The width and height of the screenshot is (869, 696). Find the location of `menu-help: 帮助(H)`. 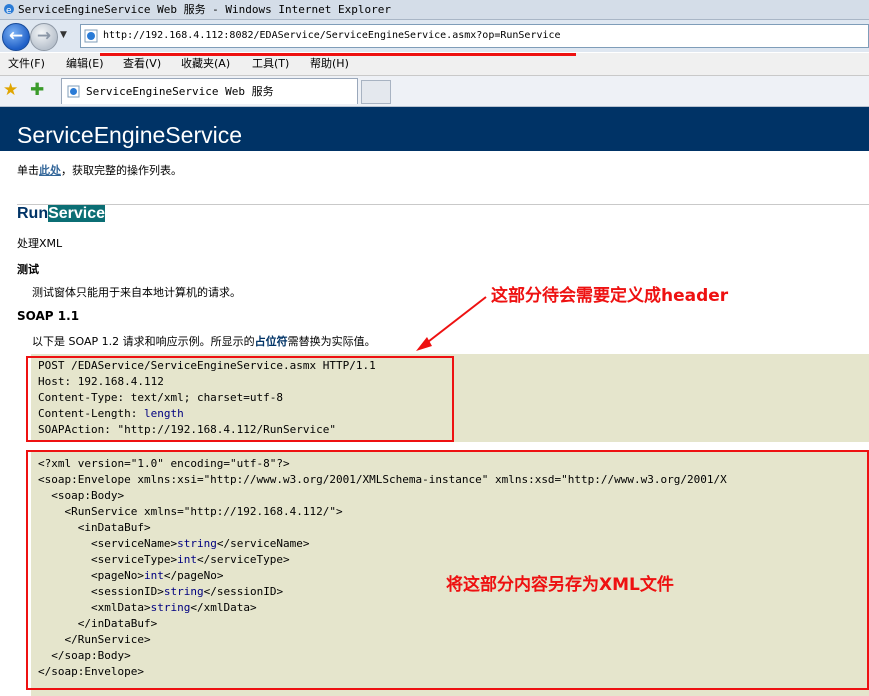

menu-help: 帮助(H) is located at coordinates (329, 64).